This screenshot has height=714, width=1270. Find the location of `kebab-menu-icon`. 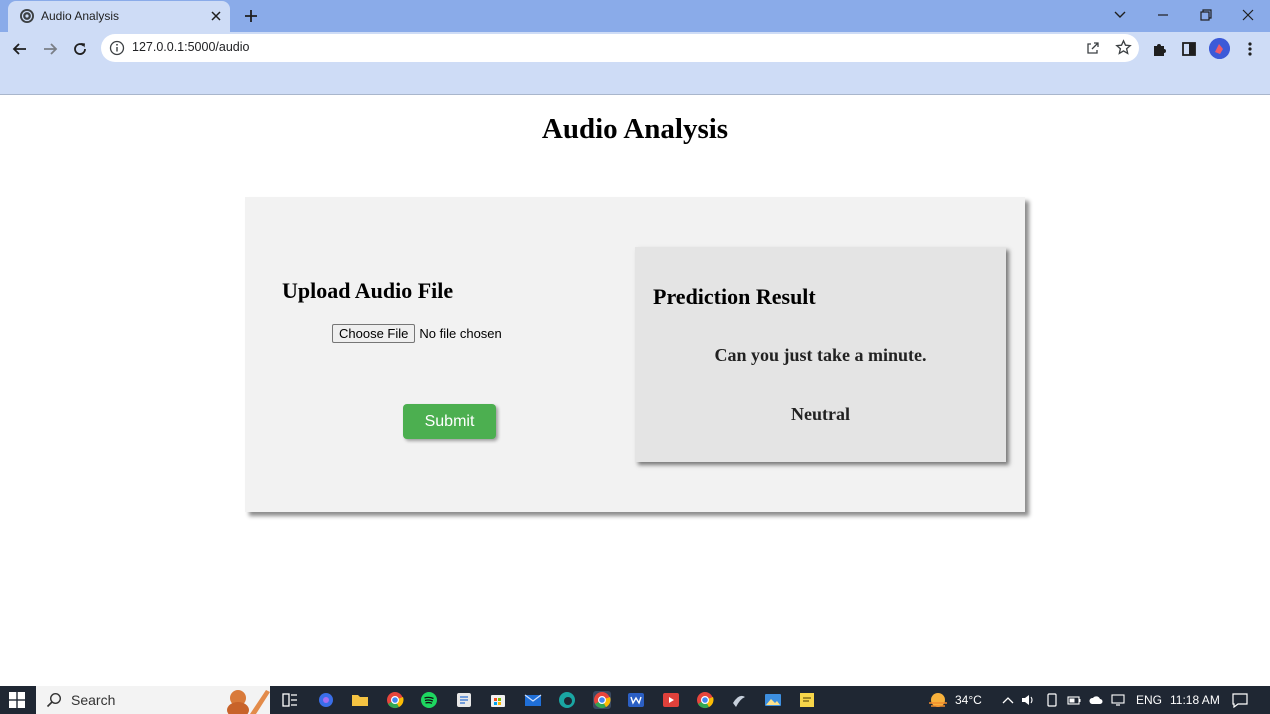

kebab-menu-icon is located at coordinates (1250, 49).